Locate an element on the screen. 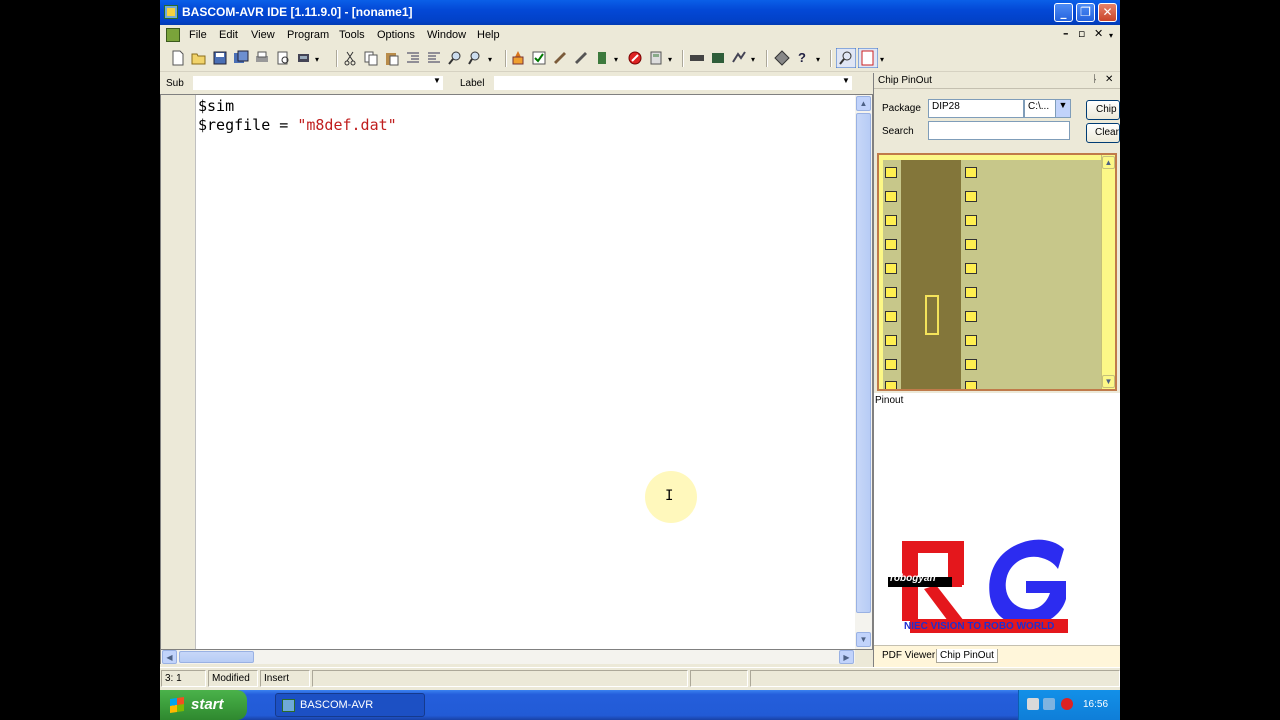 Image resolution: width=1280 pixels, height=720 pixels. menu-window: Window is located at coordinates (446, 35).